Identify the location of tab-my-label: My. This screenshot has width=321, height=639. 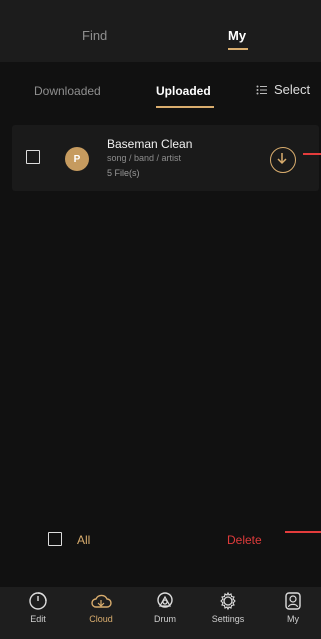
(293, 619).